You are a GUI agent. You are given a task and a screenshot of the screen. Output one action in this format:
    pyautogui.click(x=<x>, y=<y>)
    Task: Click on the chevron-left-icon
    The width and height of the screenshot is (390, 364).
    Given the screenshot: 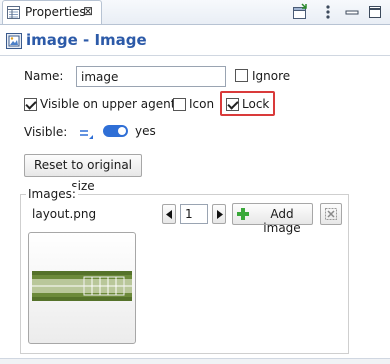 What is the action you would take?
    pyautogui.click(x=169, y=214)
    